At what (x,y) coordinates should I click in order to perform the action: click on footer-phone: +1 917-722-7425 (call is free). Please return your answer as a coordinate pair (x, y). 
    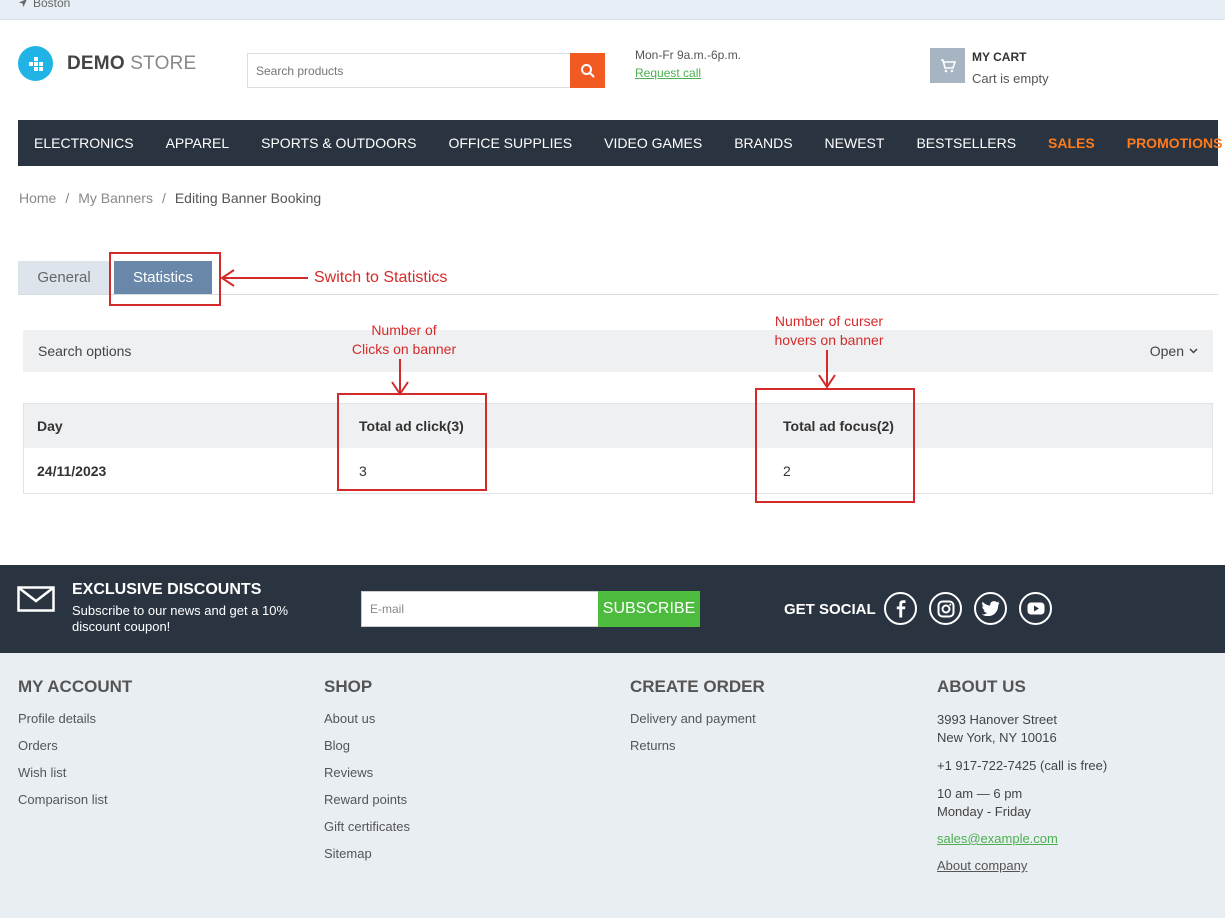
    Looking at the image, I should click on (1022, 765).